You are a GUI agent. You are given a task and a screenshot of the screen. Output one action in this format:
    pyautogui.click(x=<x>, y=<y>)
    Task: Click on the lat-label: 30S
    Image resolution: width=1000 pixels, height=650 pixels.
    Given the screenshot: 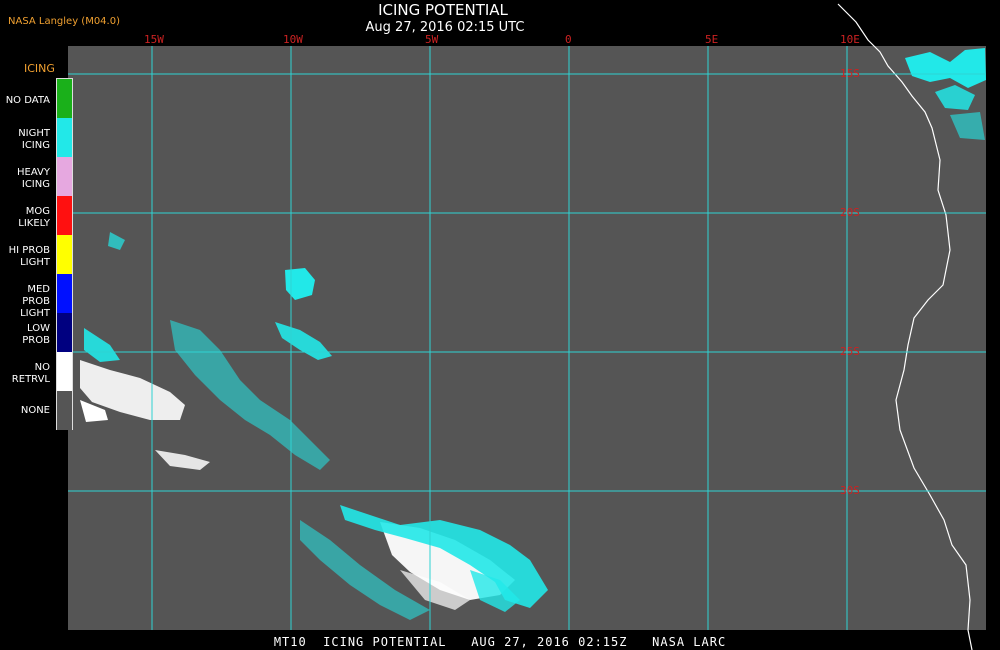 What is the action you would take?
    pyautogui.click(x=850, y=490)
    